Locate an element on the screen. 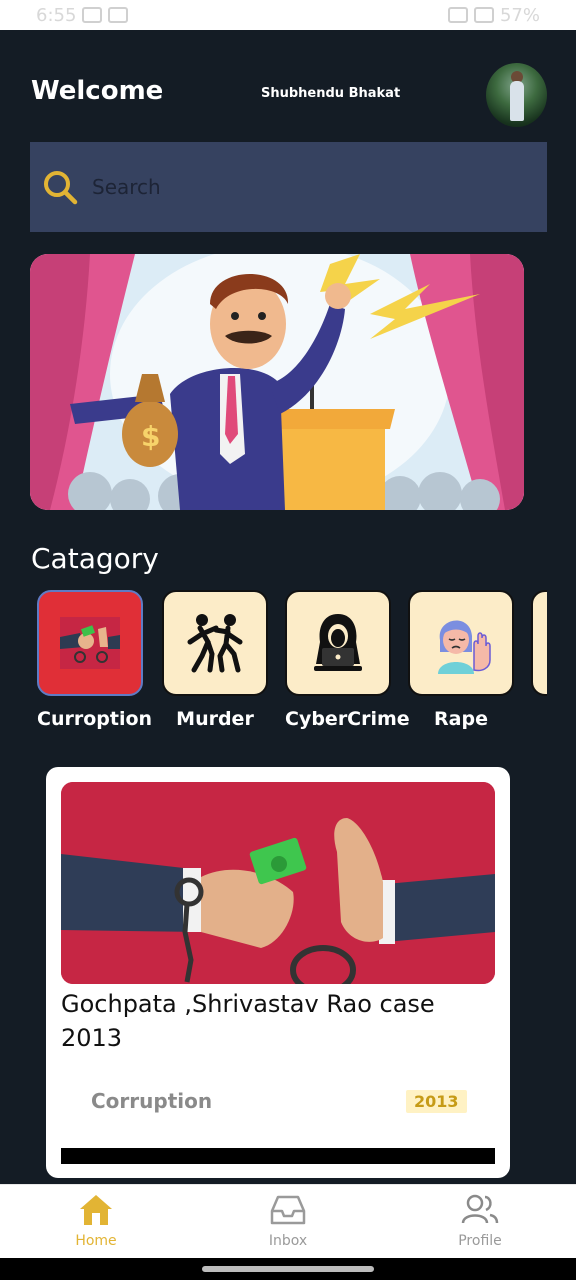 This screenshot has width=576, height=1280. nav-label: Home is located at coordinates (96, 1241).